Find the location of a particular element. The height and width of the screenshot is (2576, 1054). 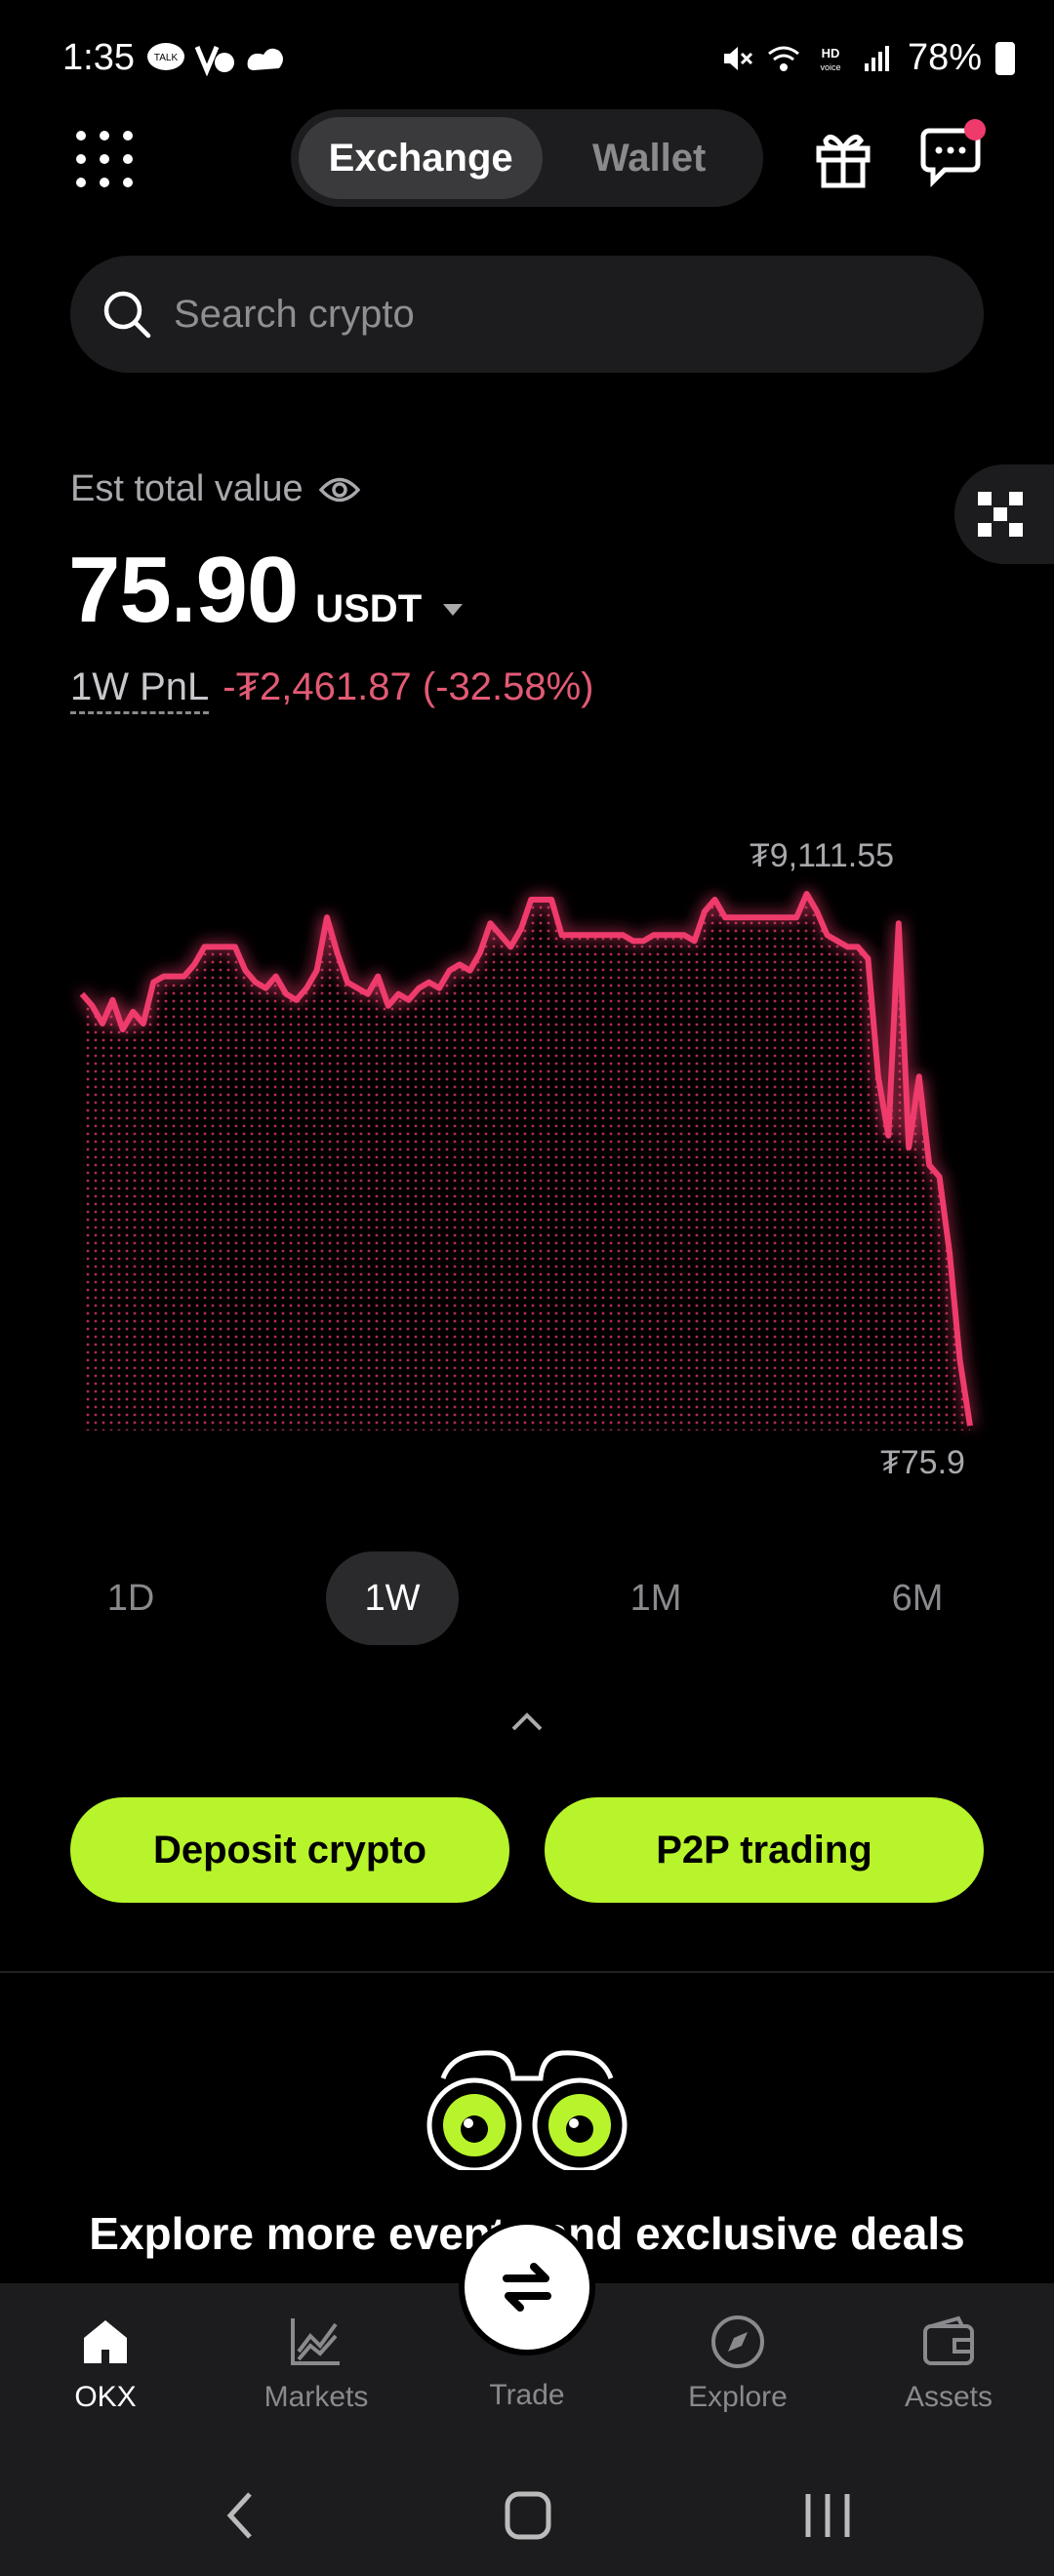

system-nav-bar is located at coordinates (527, 2517).